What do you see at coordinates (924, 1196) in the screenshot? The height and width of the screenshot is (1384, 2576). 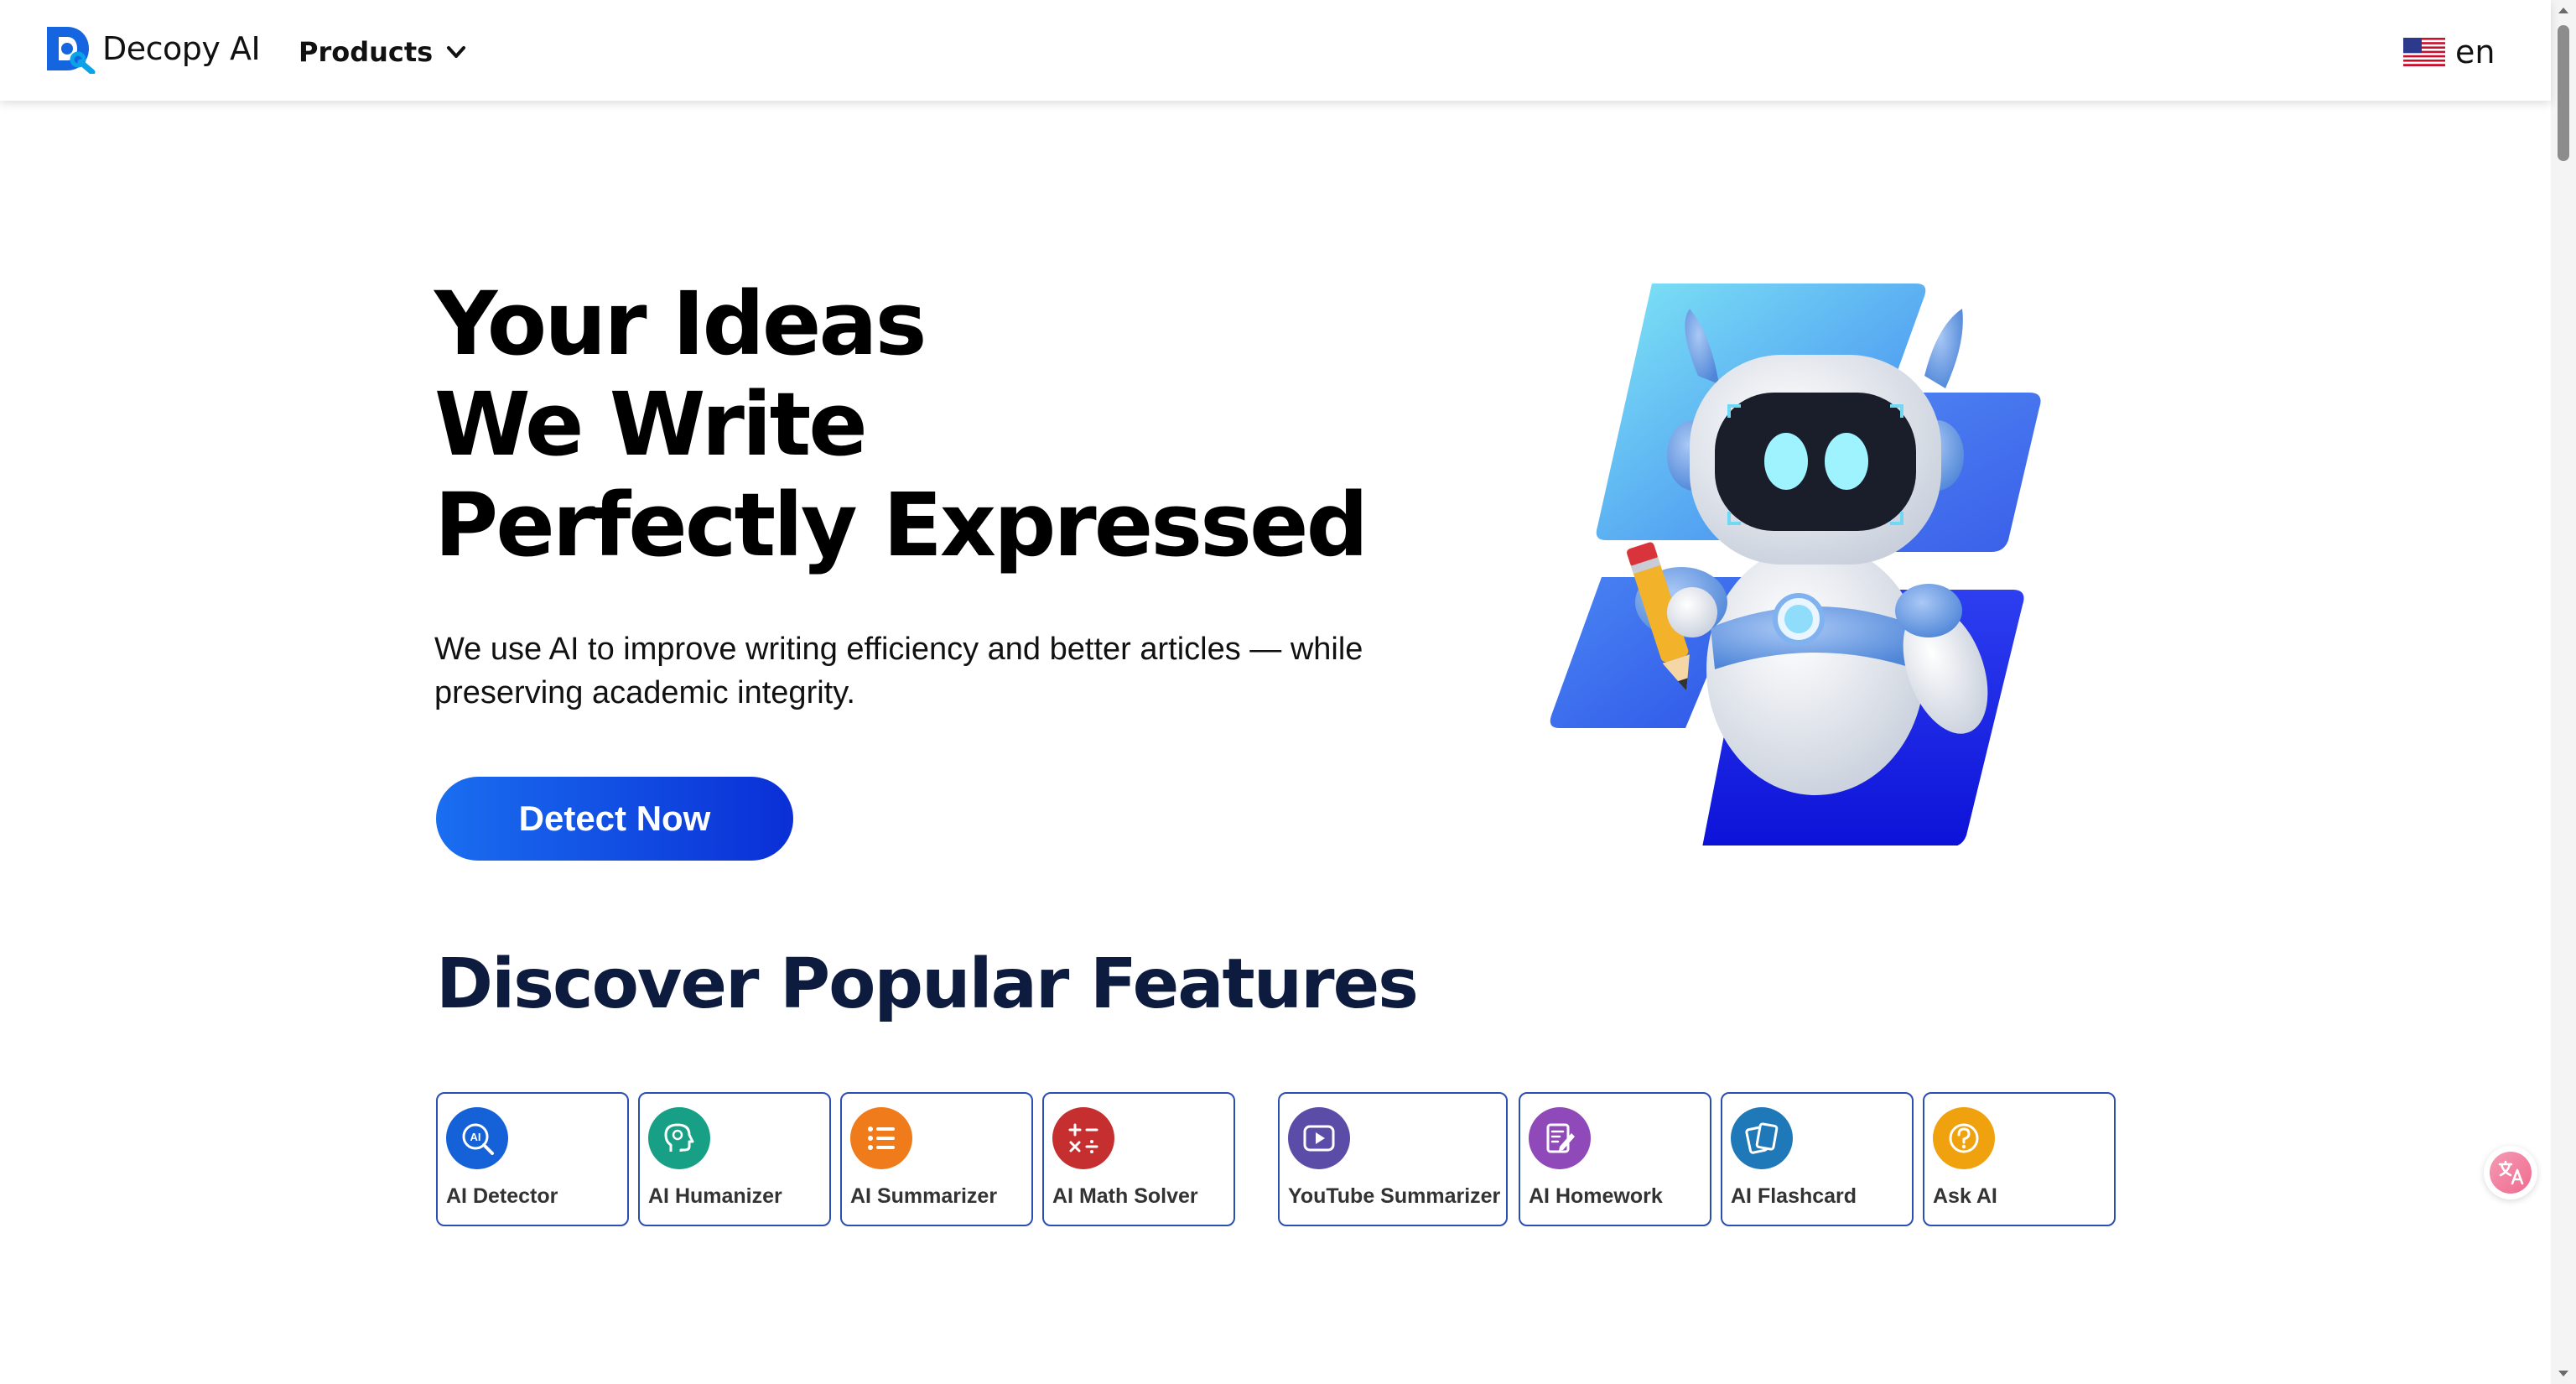 I see `feature-card-label: AI Summarizer` at bounding box center [924, 1196].